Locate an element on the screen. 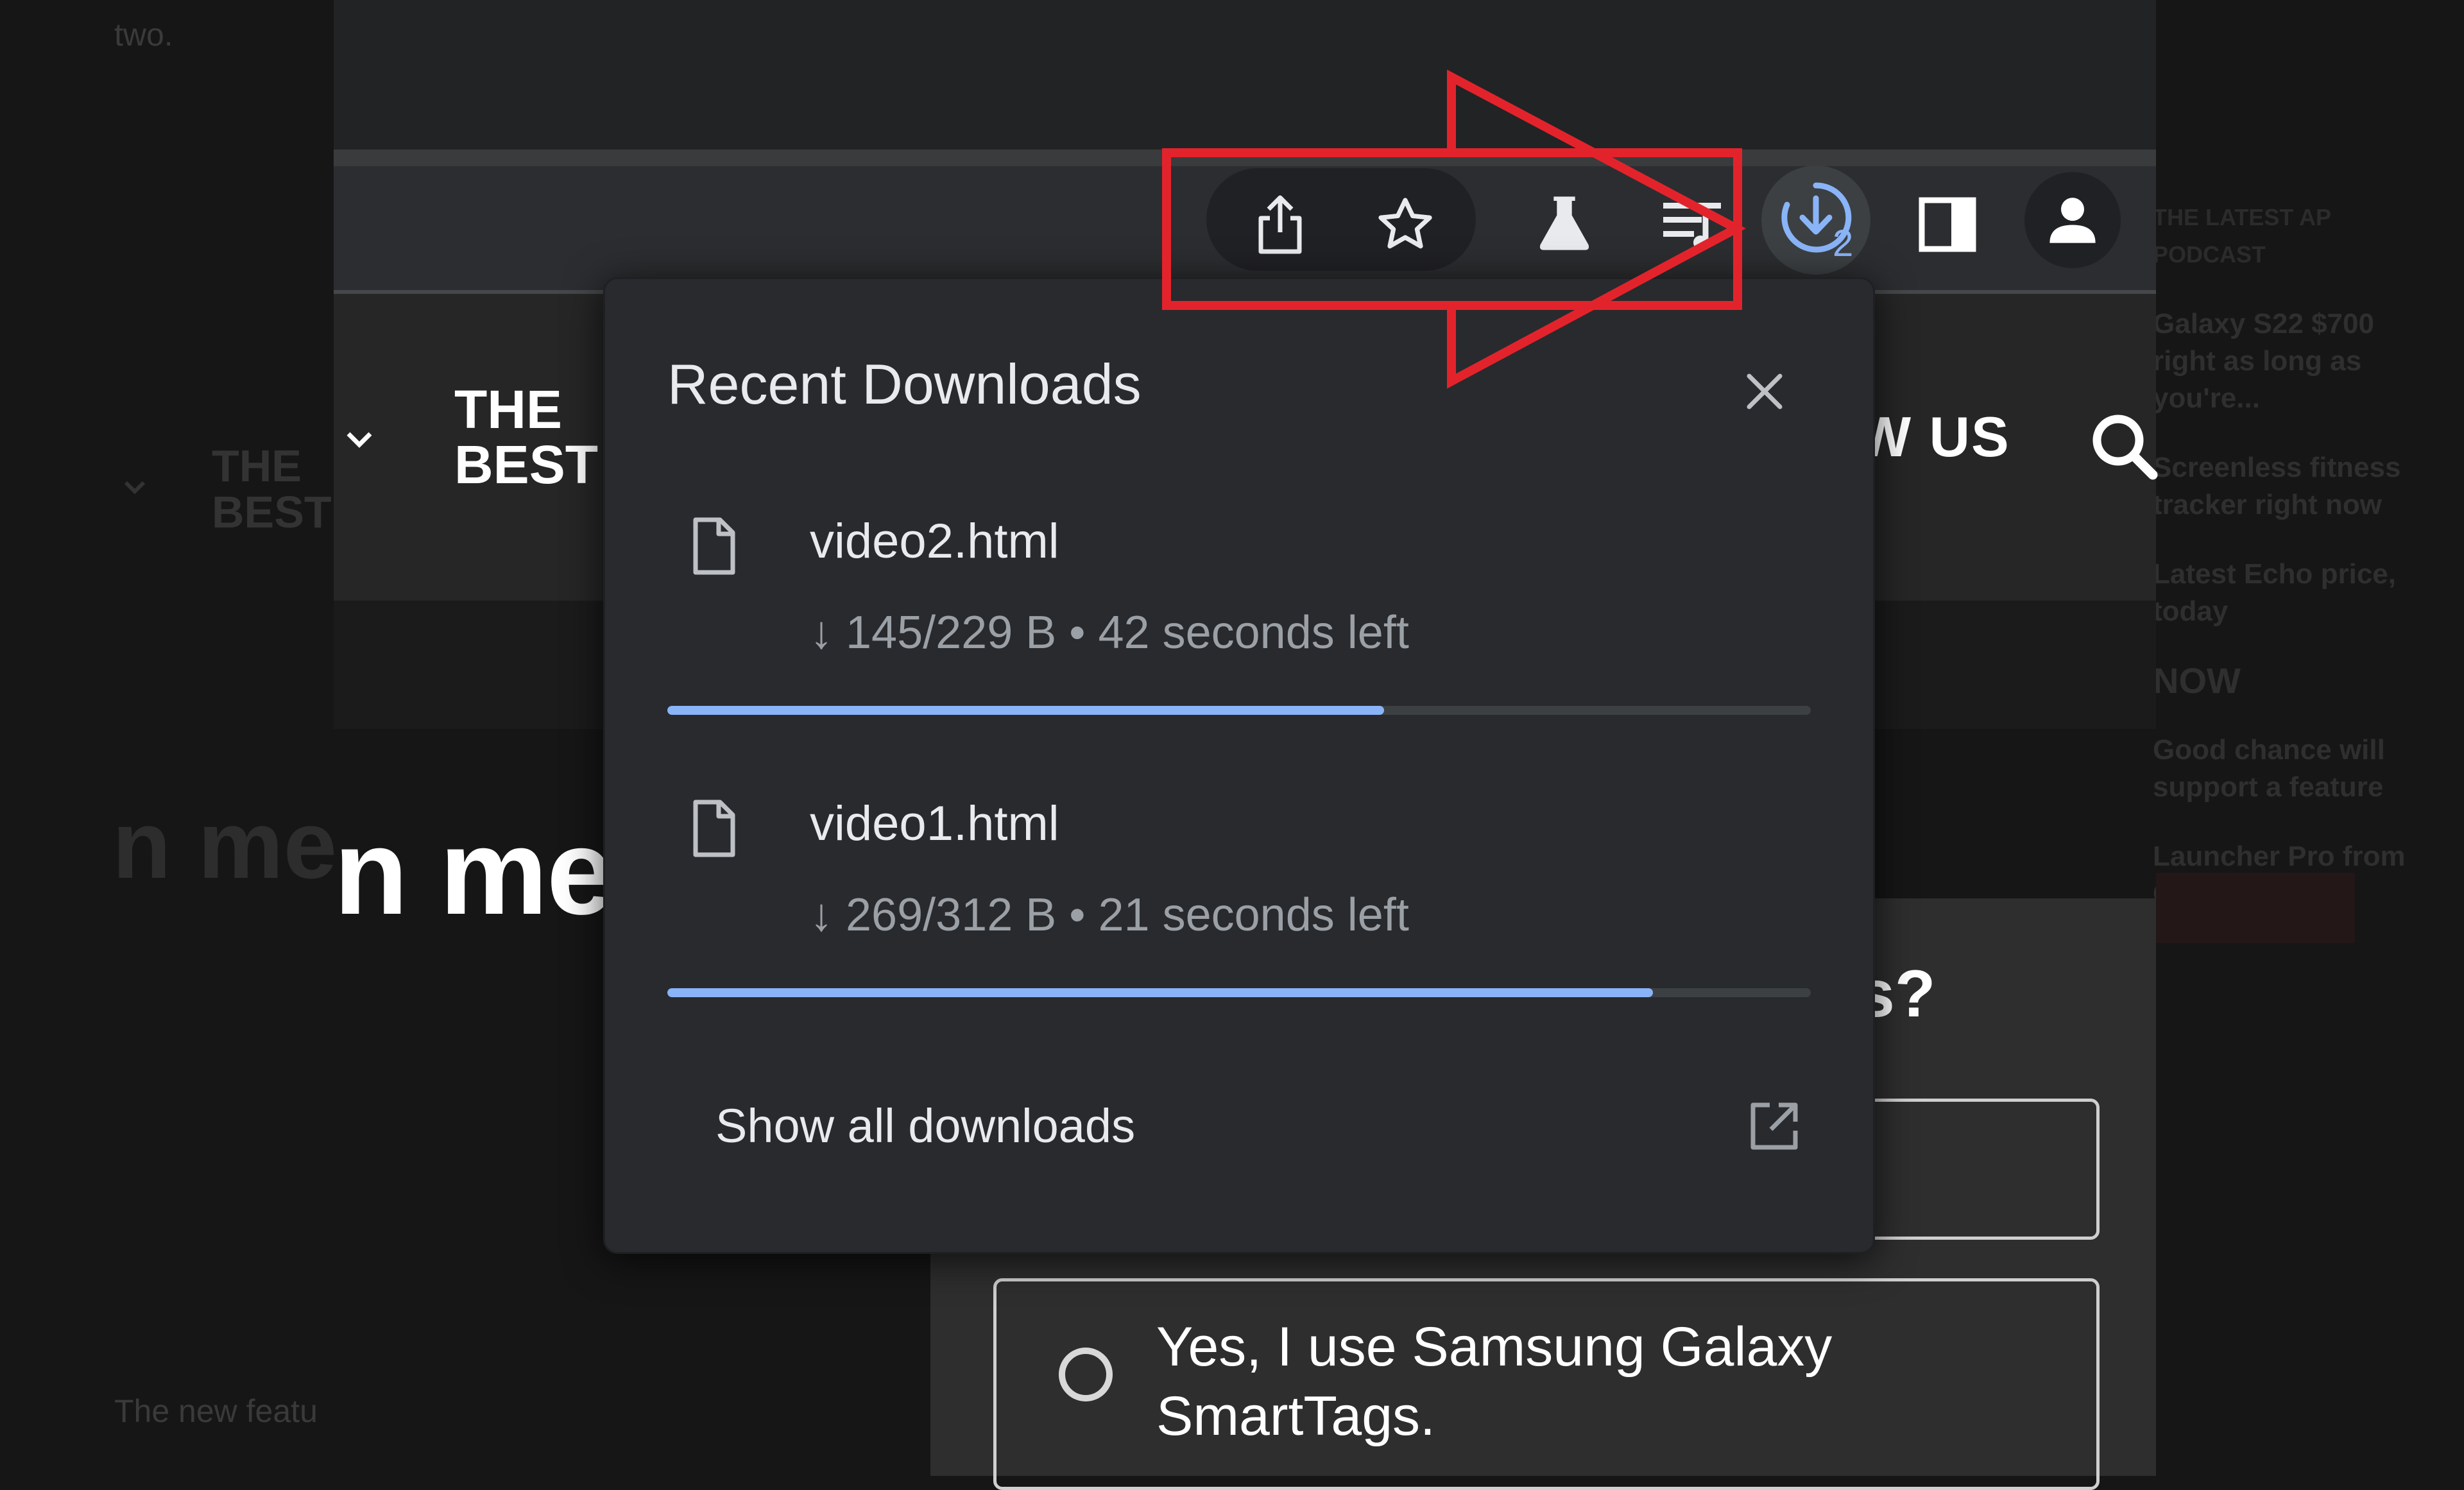 This screenshot has width=2464, height=1490. annotation-overlay is located at coordinates (1454, 229).